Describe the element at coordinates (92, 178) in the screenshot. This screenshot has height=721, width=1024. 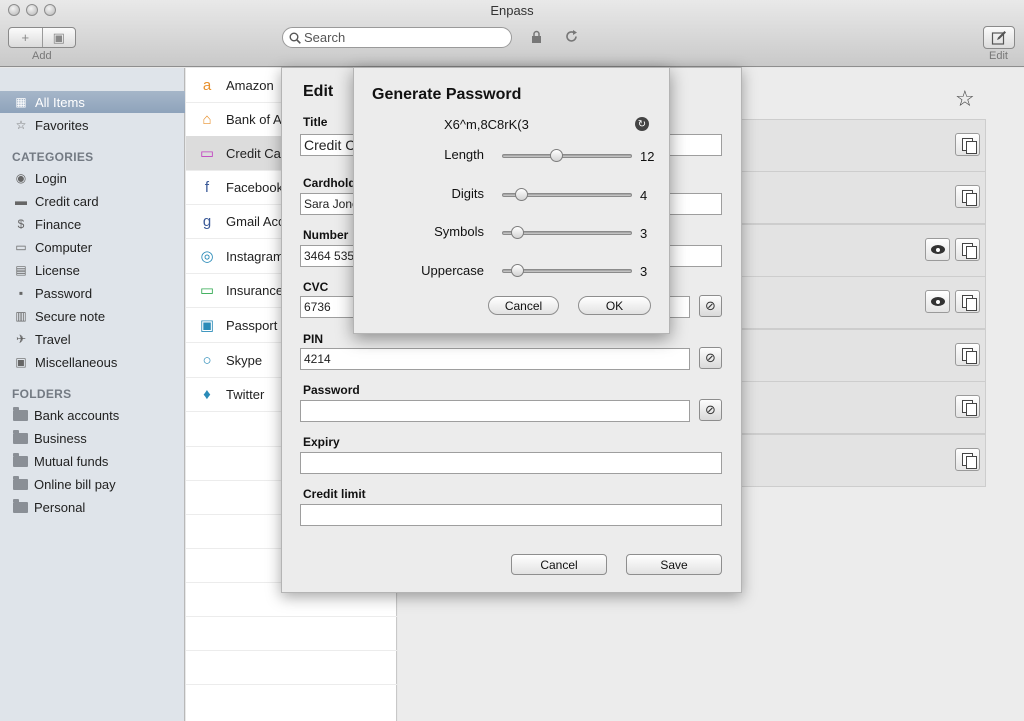
I see `sidebar-item-login: ◉ Login` at that location.